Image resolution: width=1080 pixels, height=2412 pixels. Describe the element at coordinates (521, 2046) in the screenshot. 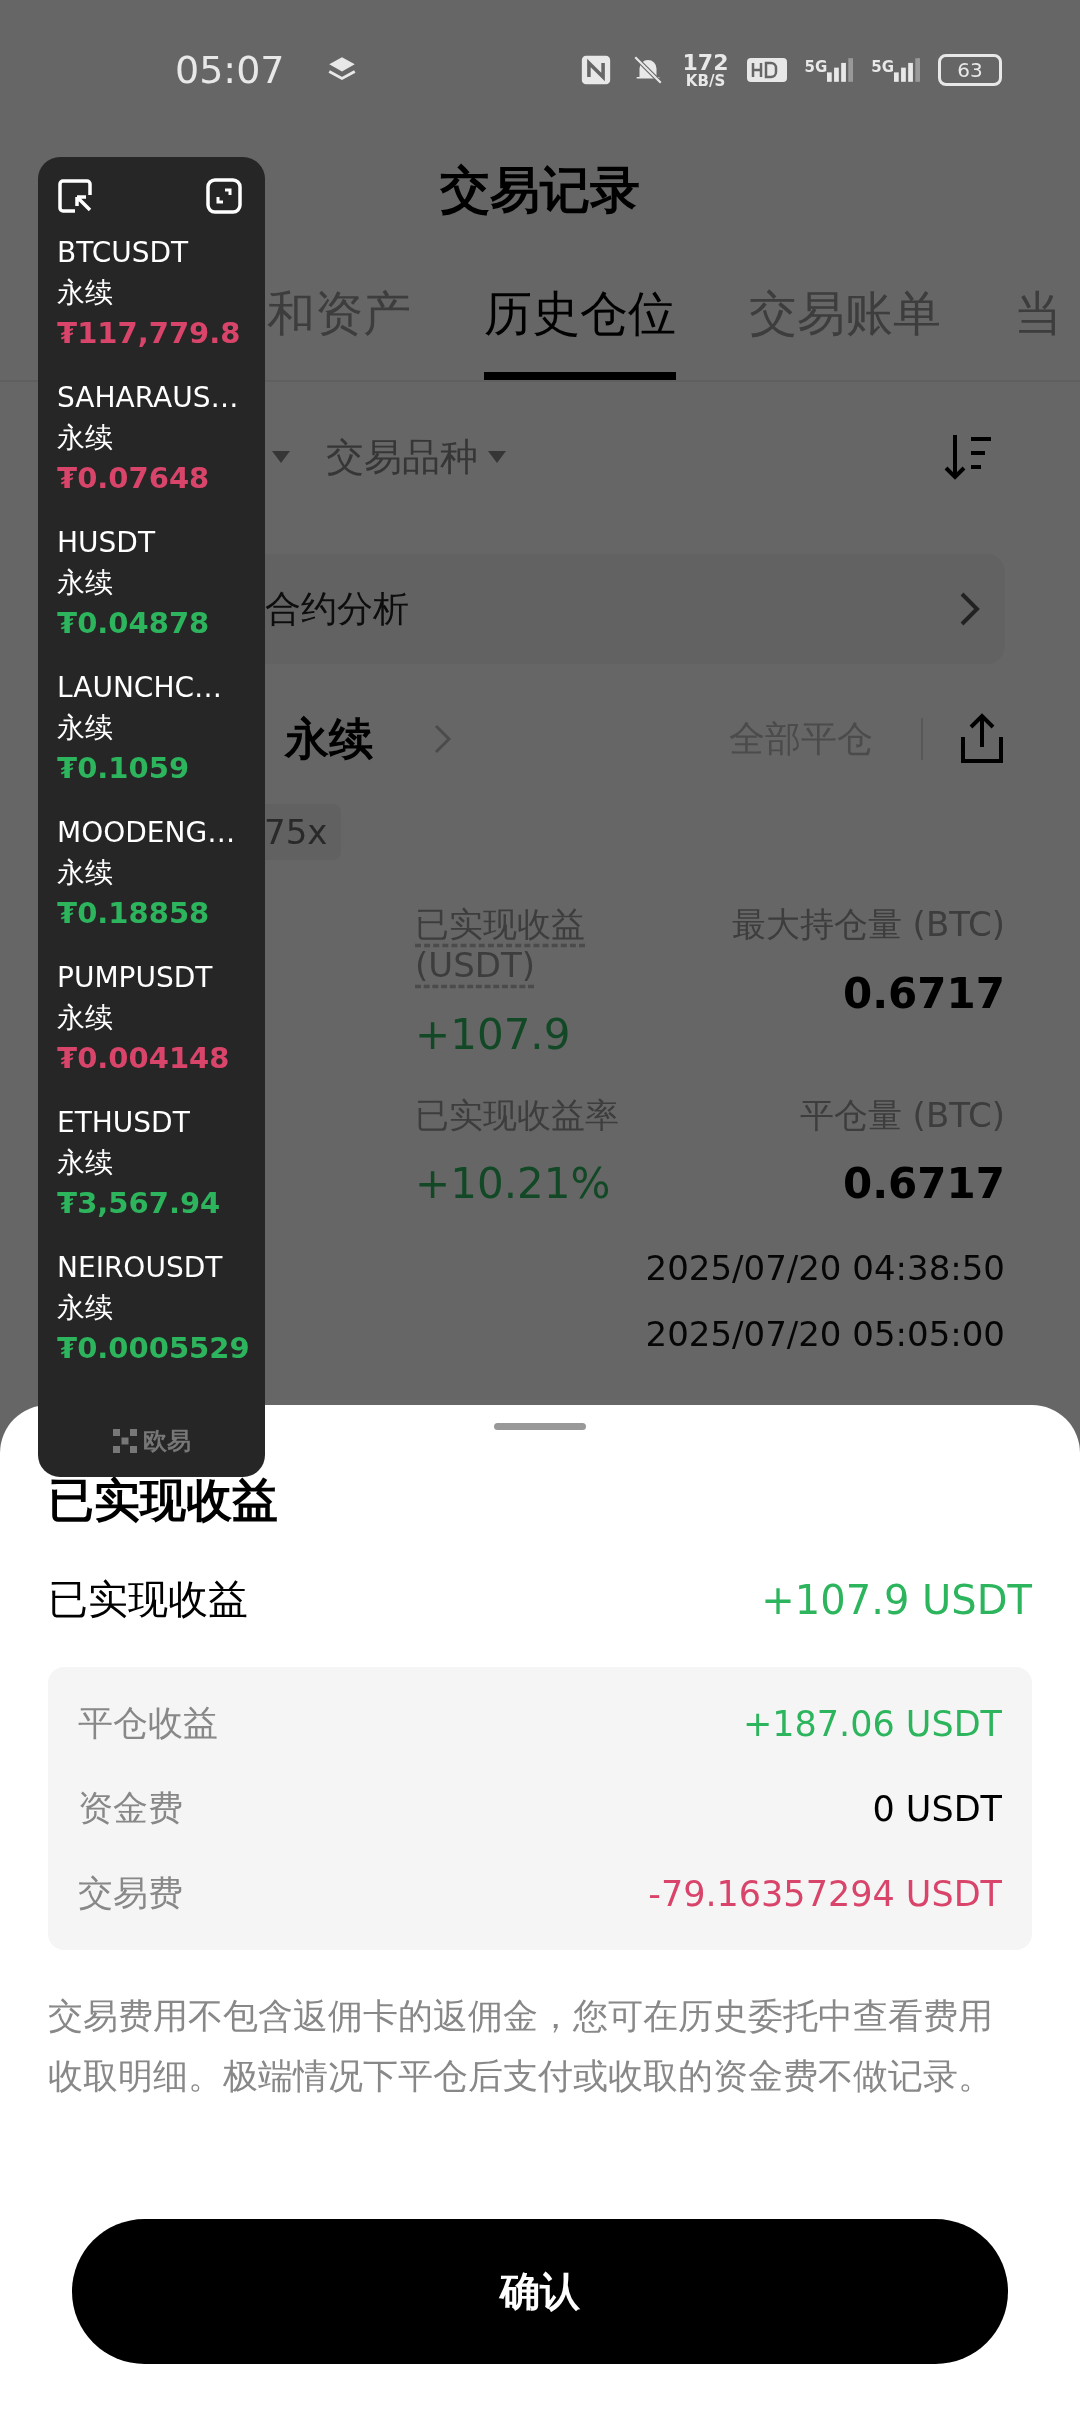

I see `note-text: 交易费用不包含返佣卡的返佣金，您可在历史委托中查看费用收取明细。极端情况下平仓后支付或收取的资金费不做记录。` at that location.